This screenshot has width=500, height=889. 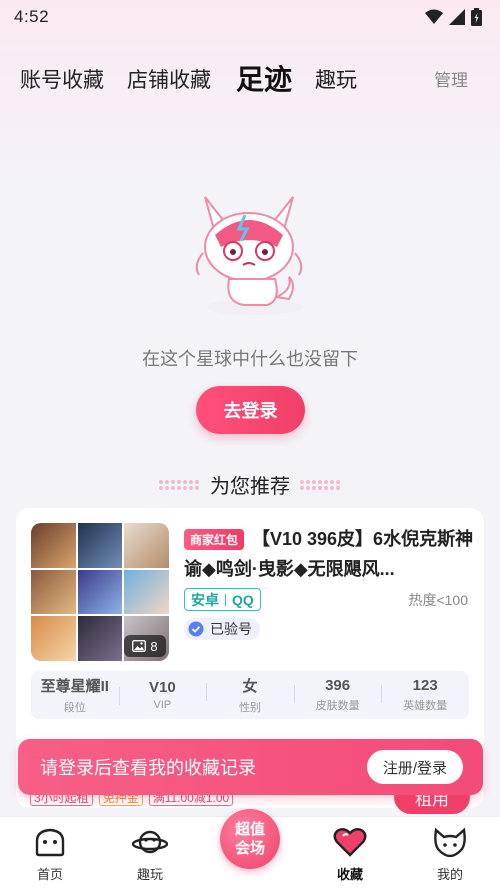 I want to click on tab-footprints: 足迹, so click(x=264, y=78).